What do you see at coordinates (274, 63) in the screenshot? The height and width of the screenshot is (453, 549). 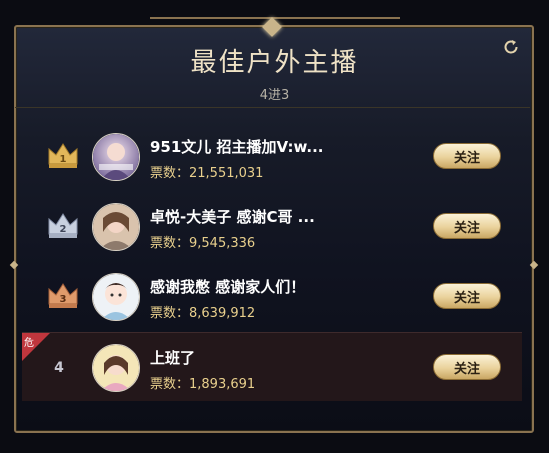 I see `page-title: 最佳户外主播` at bounding box center [274, 63].